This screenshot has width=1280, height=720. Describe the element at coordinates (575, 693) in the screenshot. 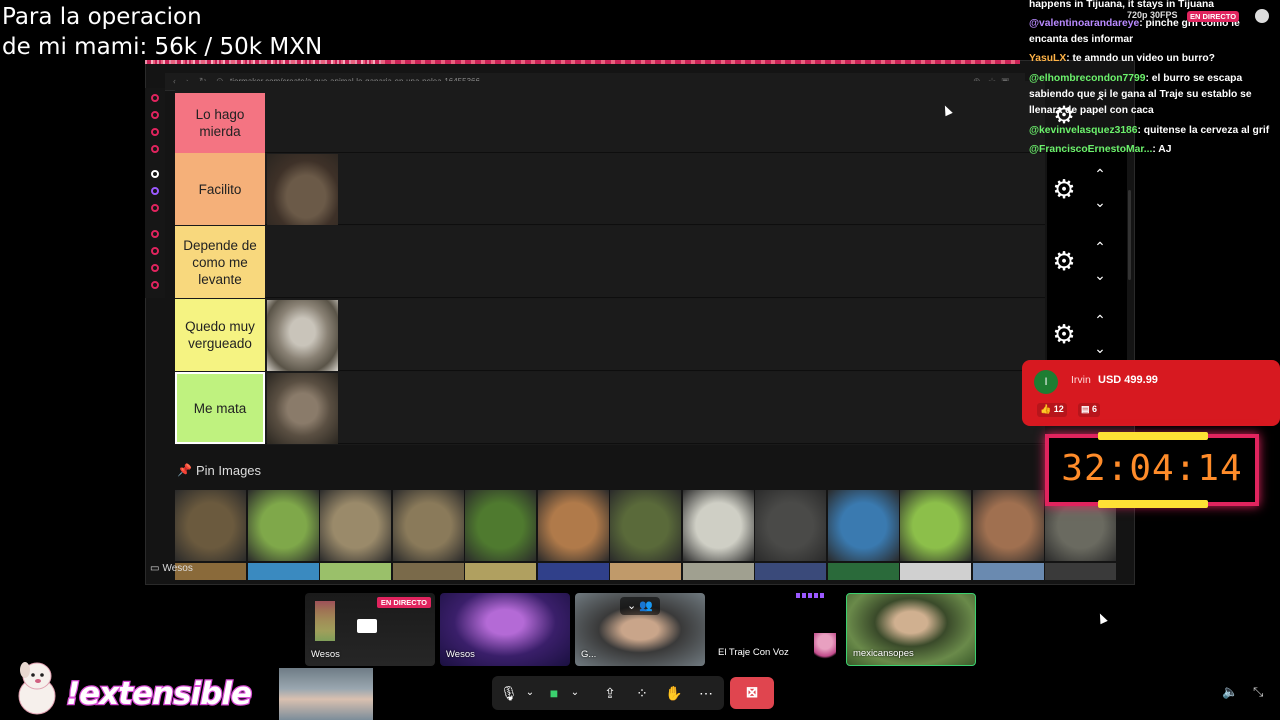

I see `camera-options-chevron-icon: ⌄` at that location.